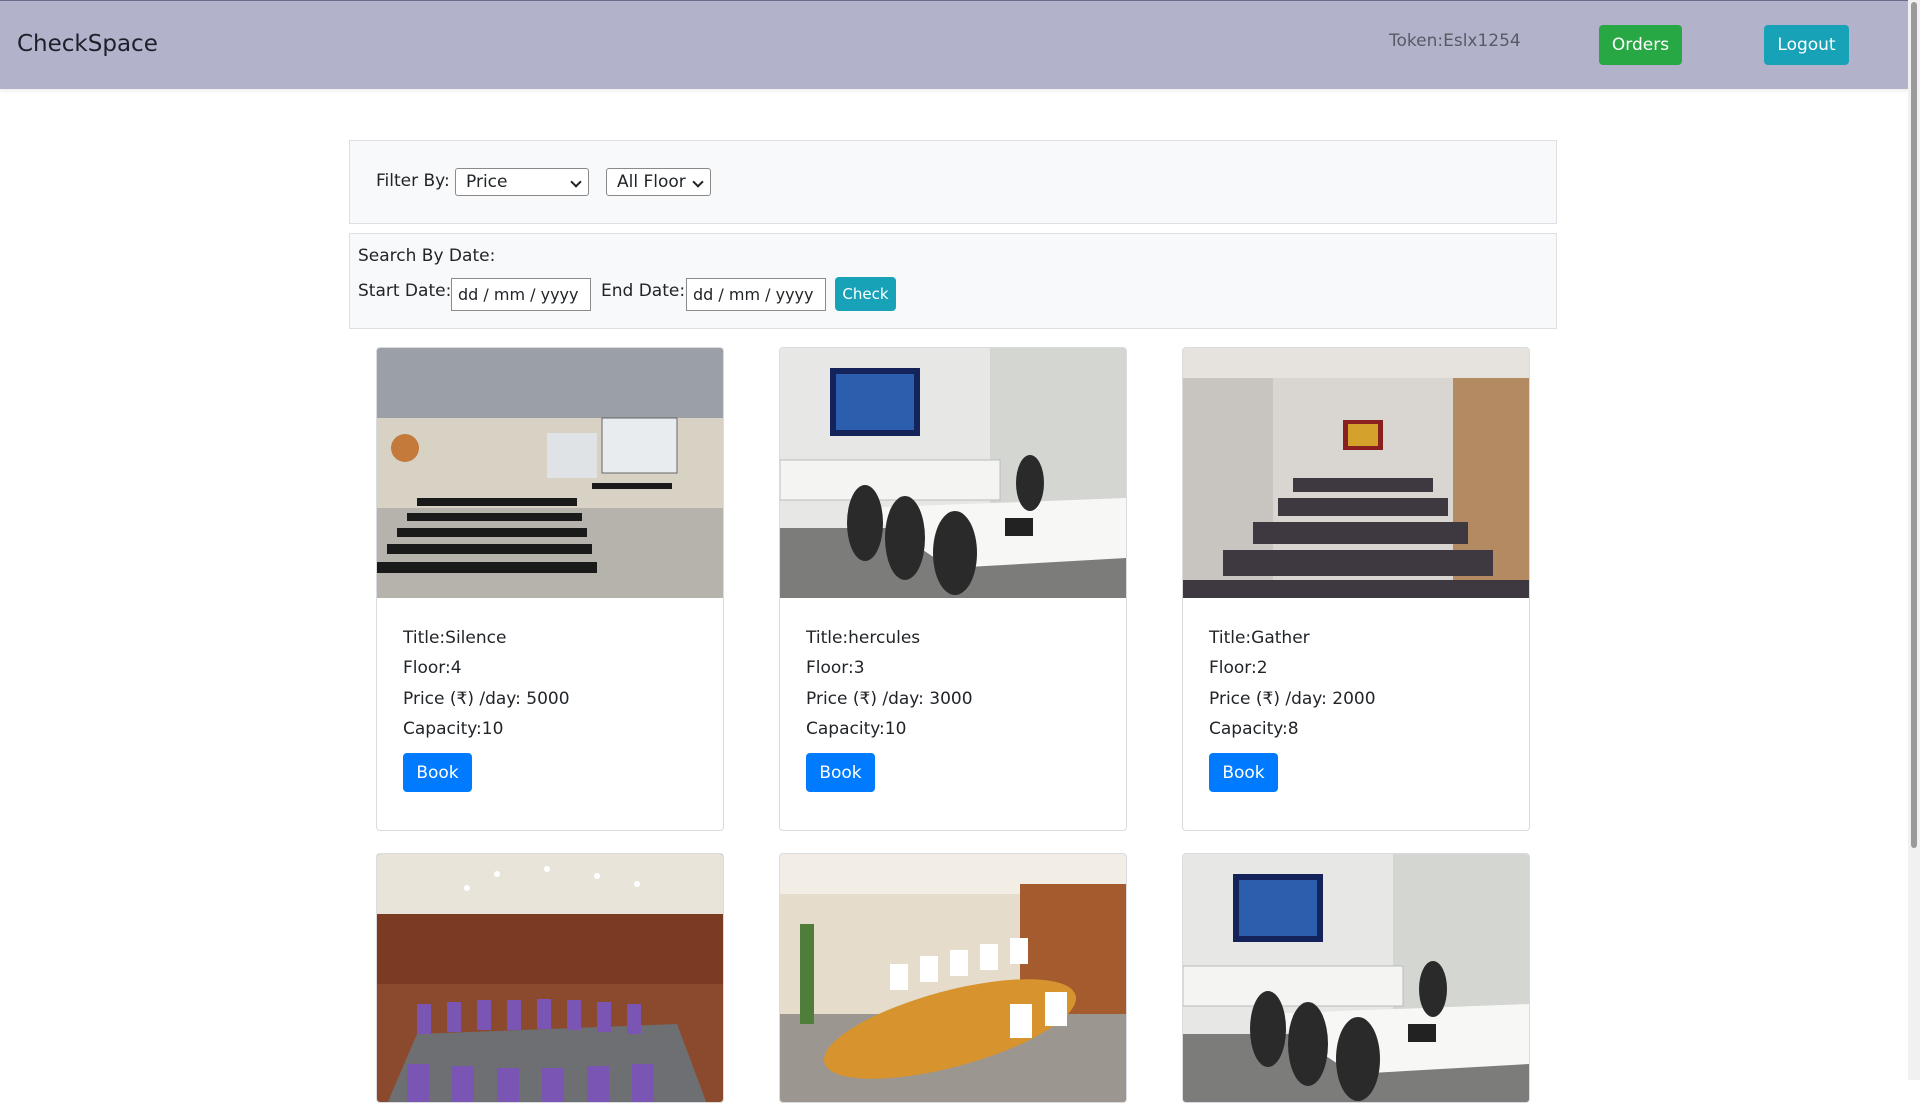 The image size is (1920, 1103). I want to click on brand-logo: CheckSpace, so click(87, 44).